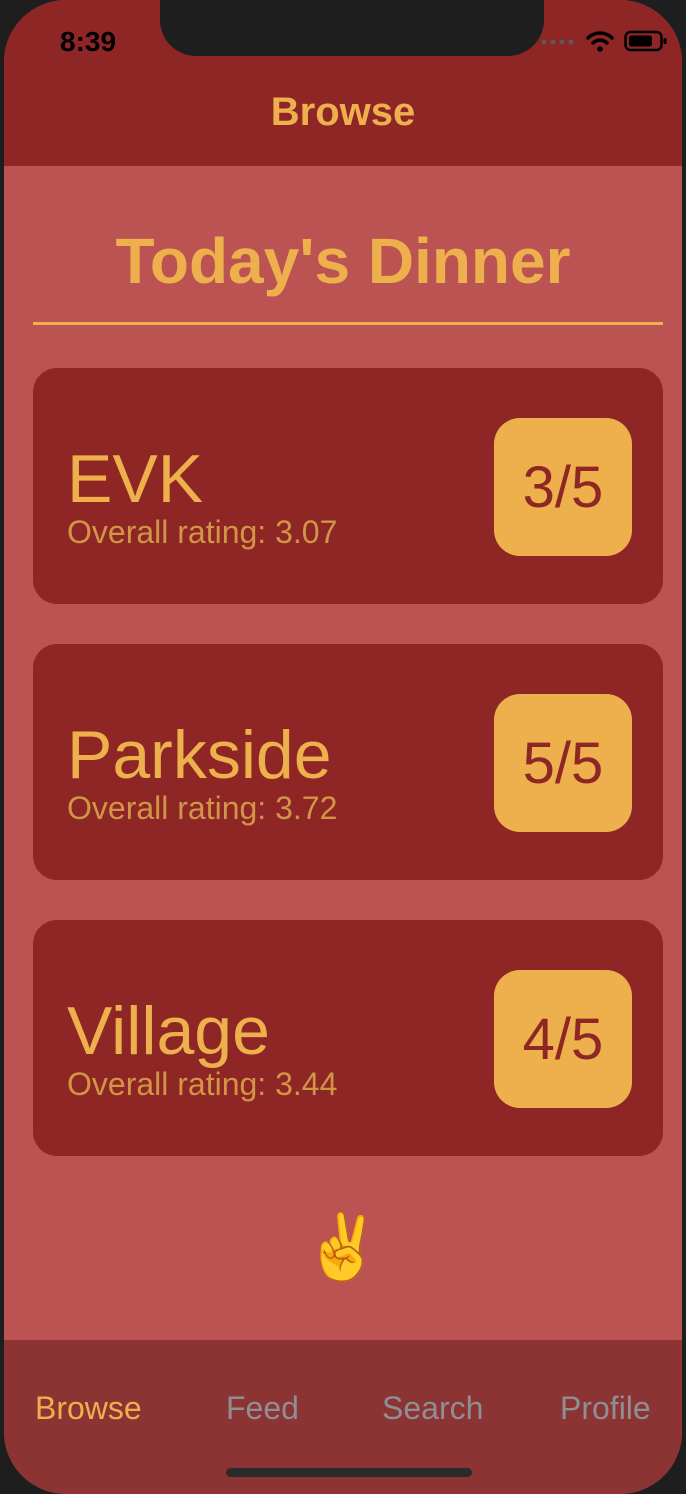 Image resolution: width=686 pixels, height=1494 pixels. Describe the element at coordinates (348, 486) in the screenshot. I see `dining-hall-card-evk: EVK Overall rating: 3.07 3/5` at that location.